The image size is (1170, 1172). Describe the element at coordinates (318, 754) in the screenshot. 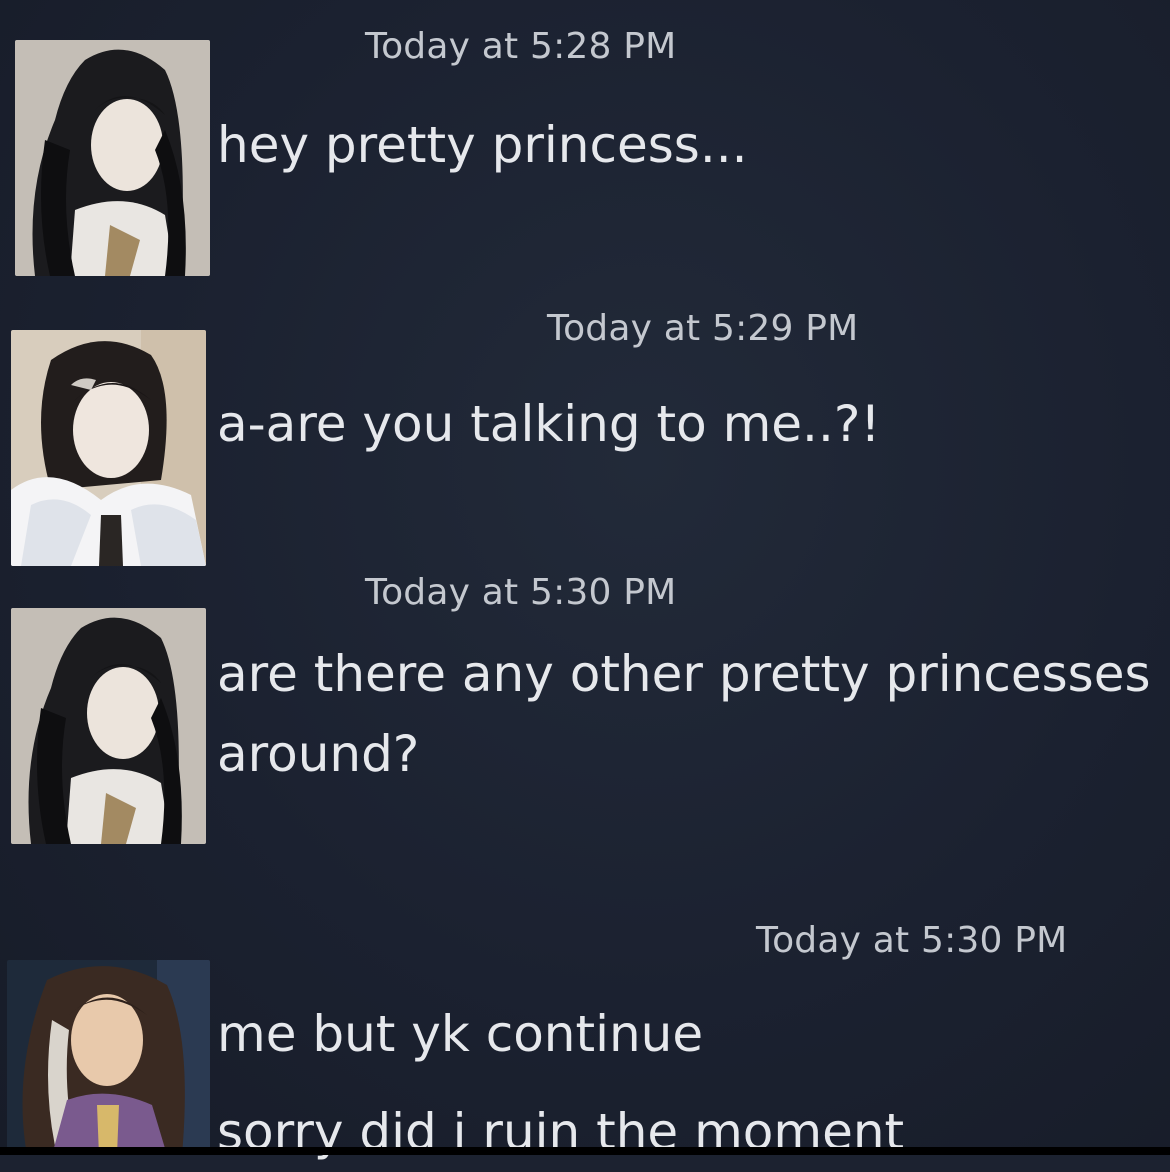

I see `message-text: around?` at that location.